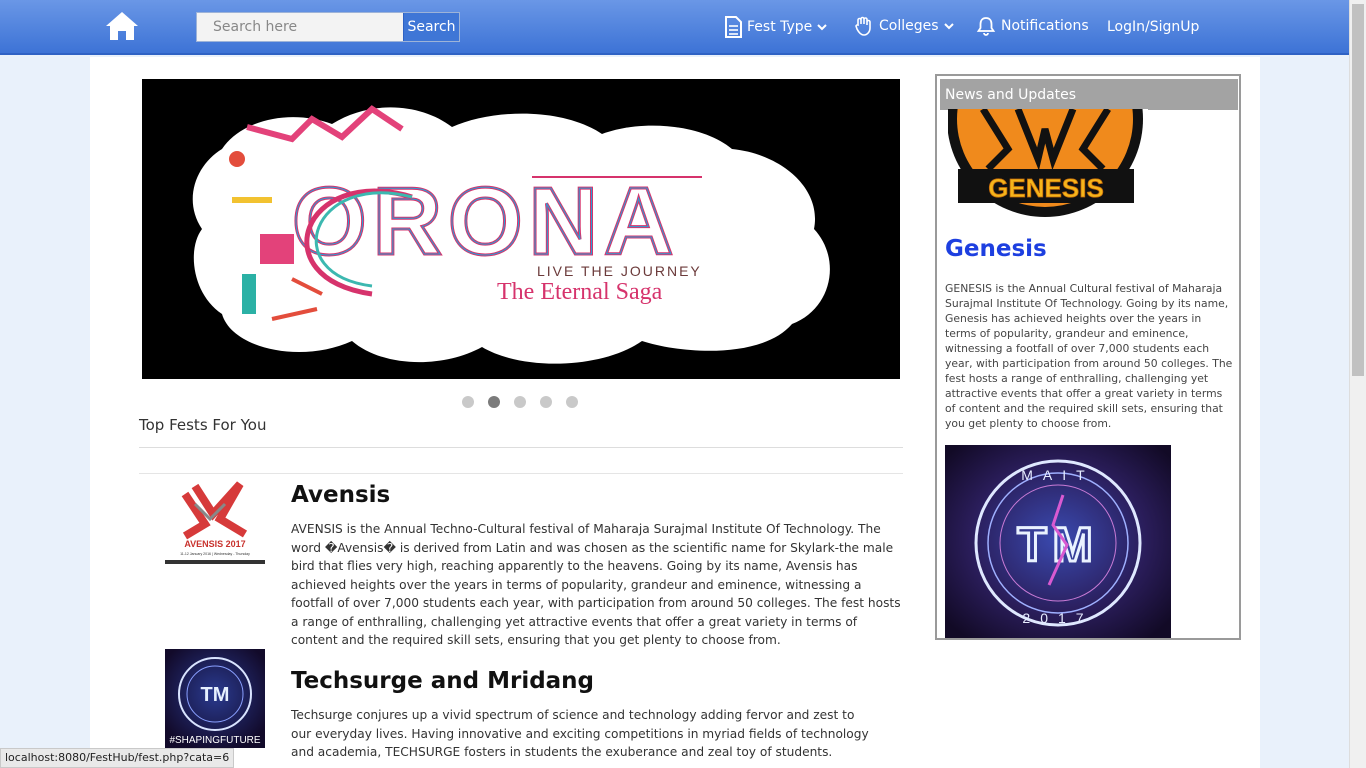  What do you see at coordinates (1057, 475) in the screenshot?
I see `news-image-ring-text: MAIT` at bounding box center [1057, 475].